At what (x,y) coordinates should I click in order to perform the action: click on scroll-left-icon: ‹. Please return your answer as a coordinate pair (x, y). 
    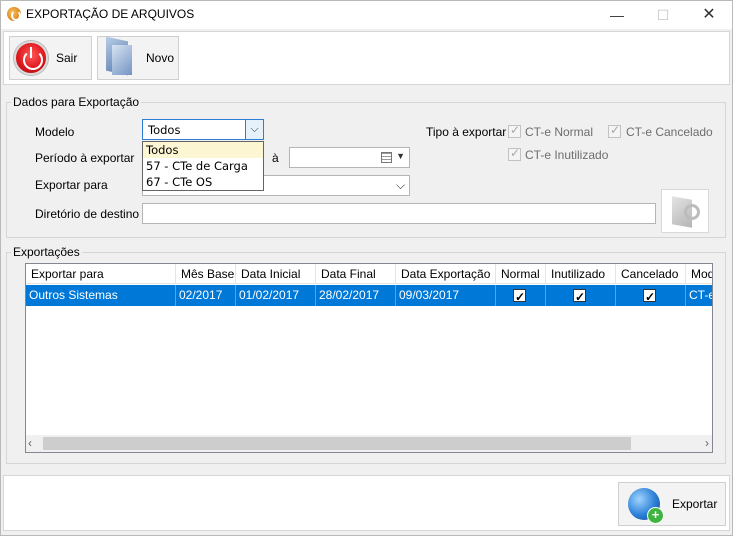
    Looking at the image, I should click on (30, 443).